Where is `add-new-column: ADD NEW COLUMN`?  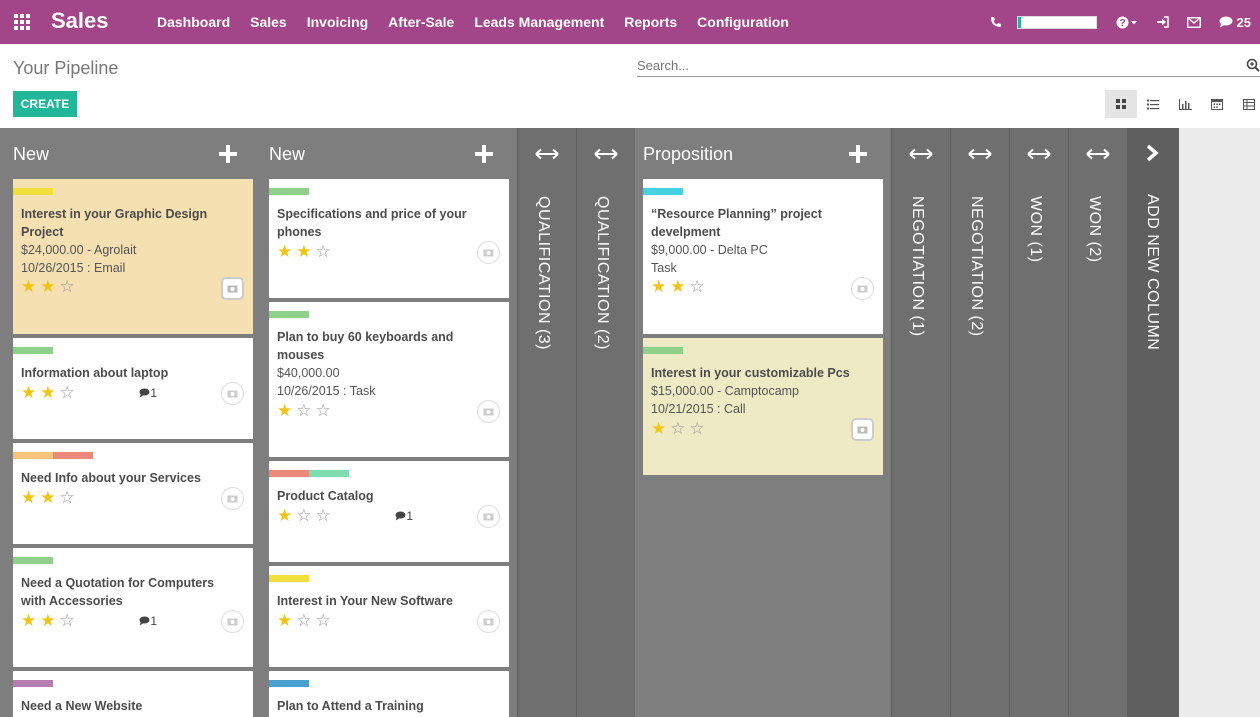
add-new-column: ADD NEW COLUMN is located at coordinates (1153, 422).